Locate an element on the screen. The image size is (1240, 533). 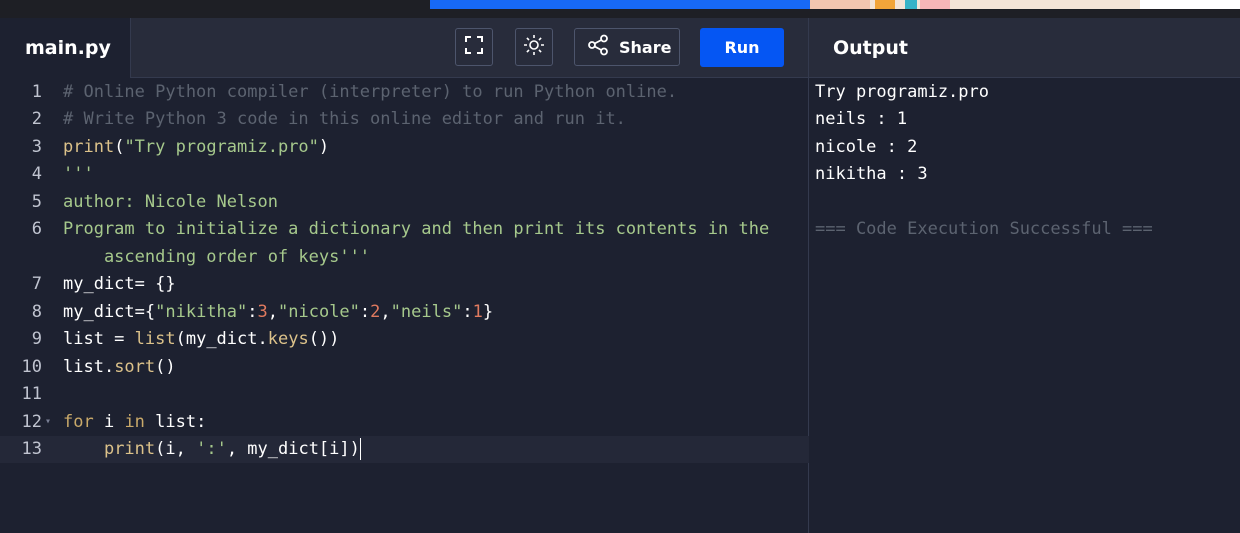
text-cursor is located at coordinates (360, 449).